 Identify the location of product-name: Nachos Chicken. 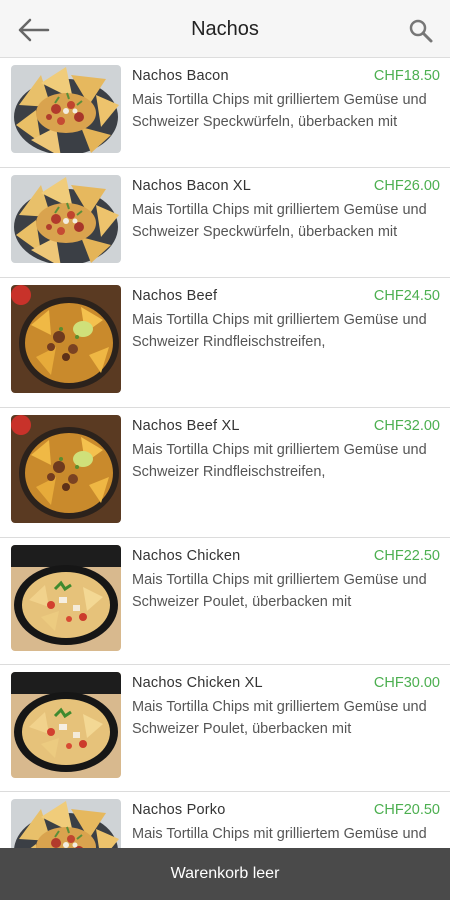
(186, 556).